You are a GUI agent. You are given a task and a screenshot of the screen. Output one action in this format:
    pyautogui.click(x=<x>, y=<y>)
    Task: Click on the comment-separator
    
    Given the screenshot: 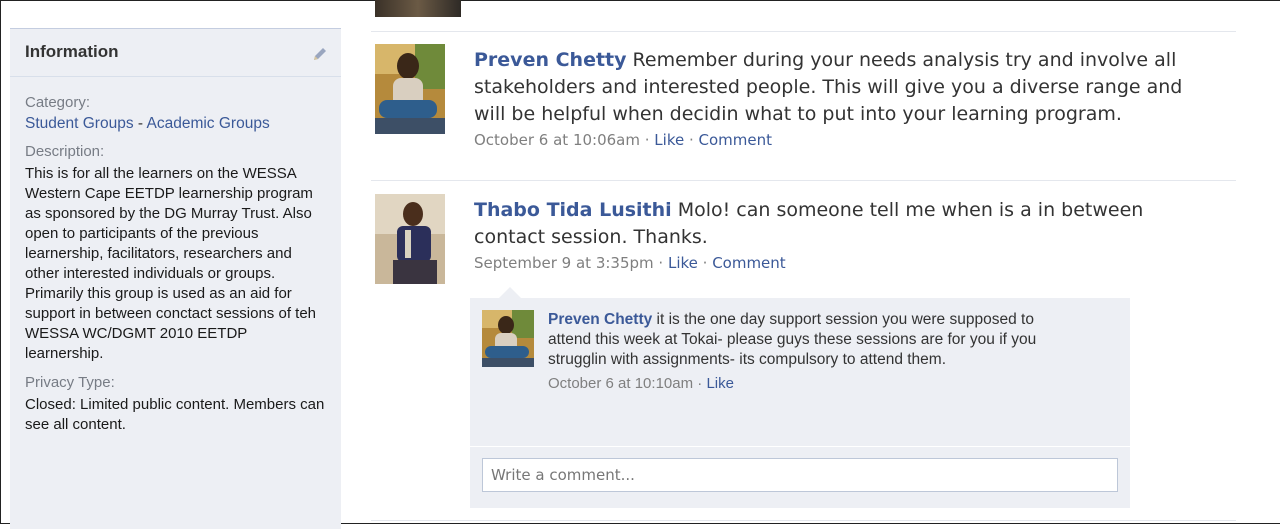 What is the action you would take?
    pyautogui.click(x=800, y=446)
    